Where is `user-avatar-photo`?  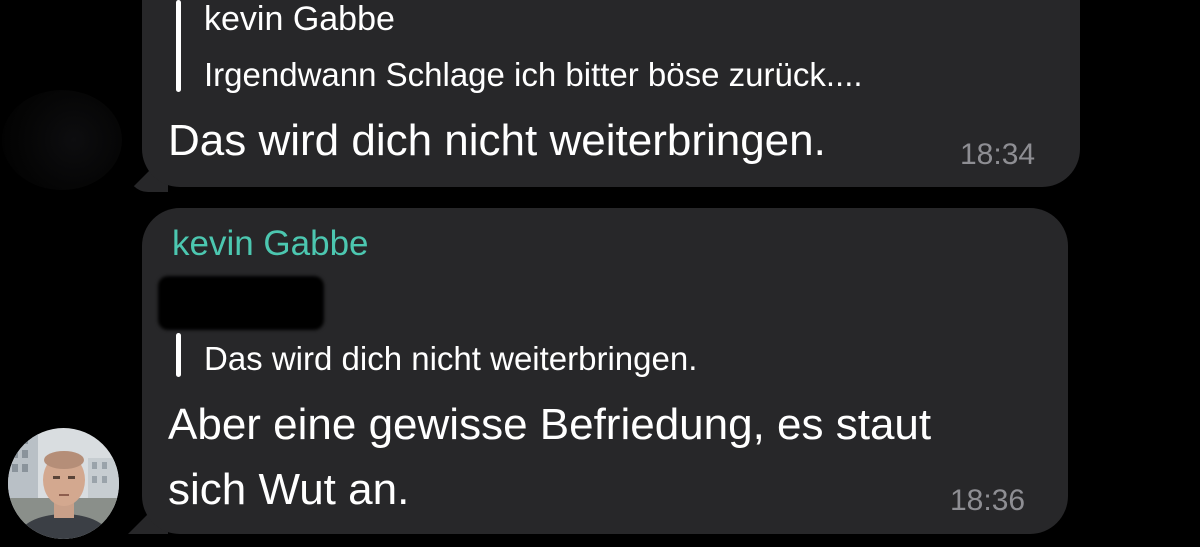
user-avatar-photo is located at coordinates (63, 483).